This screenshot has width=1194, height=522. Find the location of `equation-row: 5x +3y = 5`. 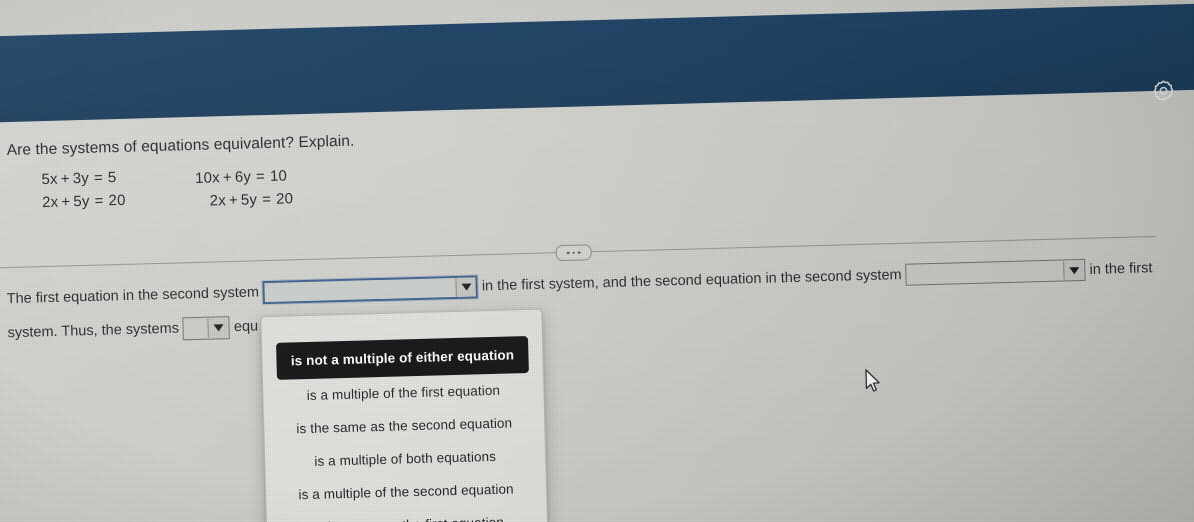

equation-row: 5x +3y = 5 is located at coordinates (83, 178).